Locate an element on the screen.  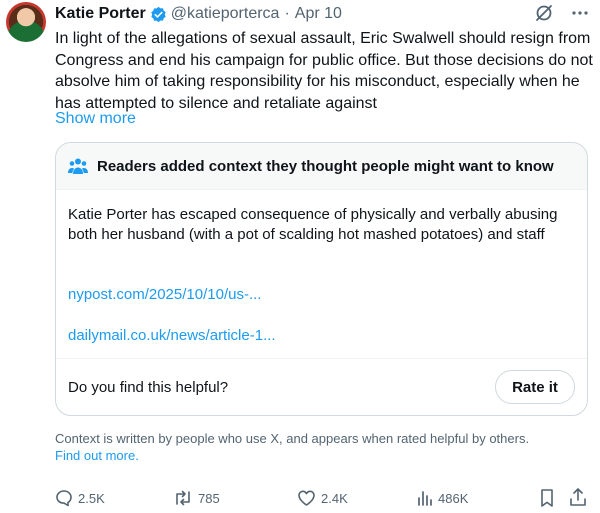
author-avatar is located at coordinates (26, 22).